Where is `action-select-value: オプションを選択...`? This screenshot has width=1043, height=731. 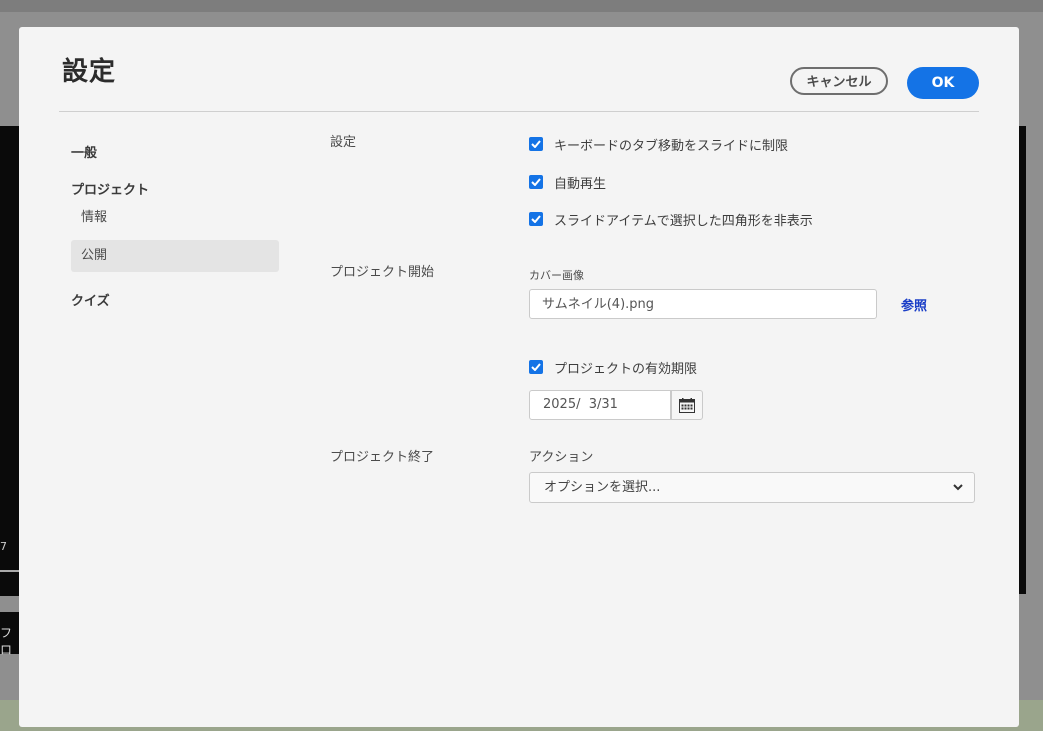 action-select-value: オプションを選択... is located at coordinates (602, 487).